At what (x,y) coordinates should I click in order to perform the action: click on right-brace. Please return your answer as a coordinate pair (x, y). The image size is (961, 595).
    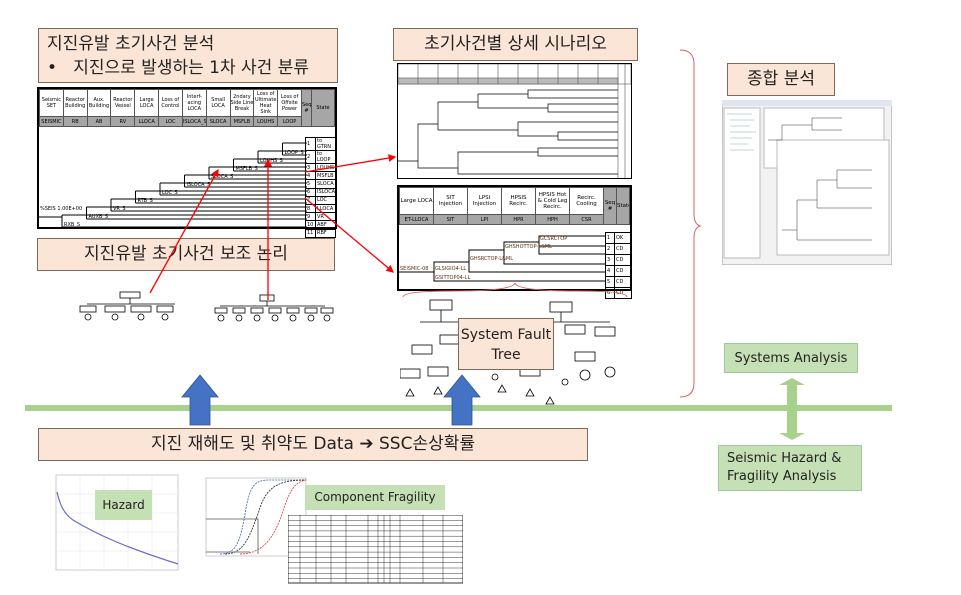
    Looking at the image, I should click on (690, 223).